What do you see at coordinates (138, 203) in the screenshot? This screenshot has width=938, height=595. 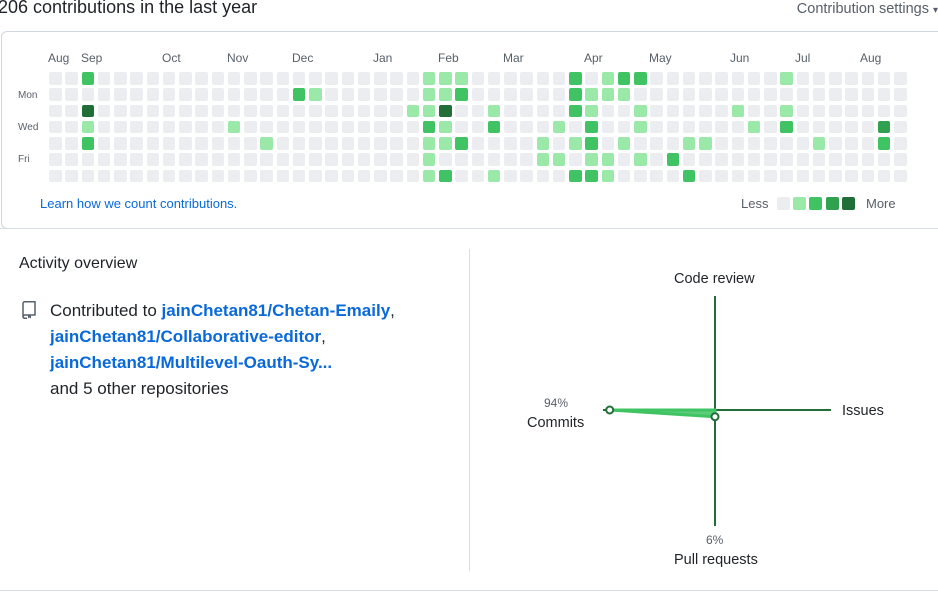 I see `learn-how-we-count-link: Learn how we count contributions.` at bounding box center [138, 203].